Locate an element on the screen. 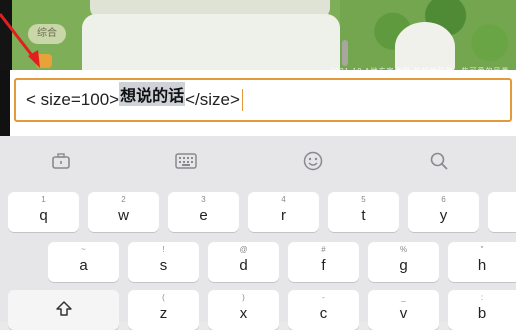 The width and height of the screenshot is (516, 330). key-label: r is located at coordinates (283, 215).